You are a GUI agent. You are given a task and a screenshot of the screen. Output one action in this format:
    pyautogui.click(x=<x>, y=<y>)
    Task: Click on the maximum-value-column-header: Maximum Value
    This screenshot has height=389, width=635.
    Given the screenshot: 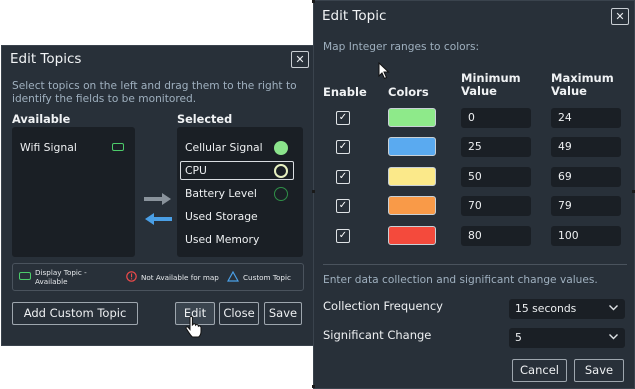 What is the action you would take?
    pyautogui.click(x=582, y=84)
    